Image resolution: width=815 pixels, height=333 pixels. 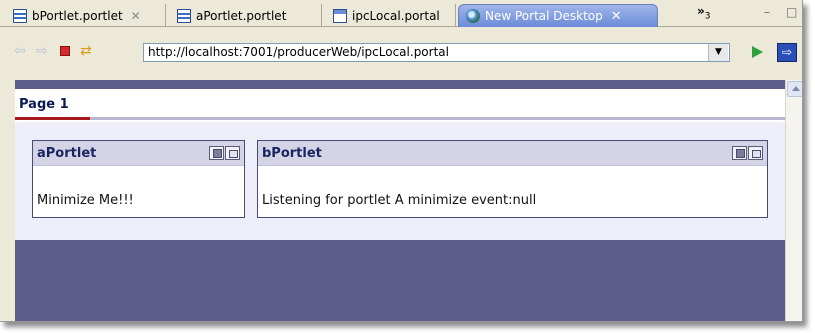 I want to click on portlet-header: bPortlet, so click(x=512, y=153).